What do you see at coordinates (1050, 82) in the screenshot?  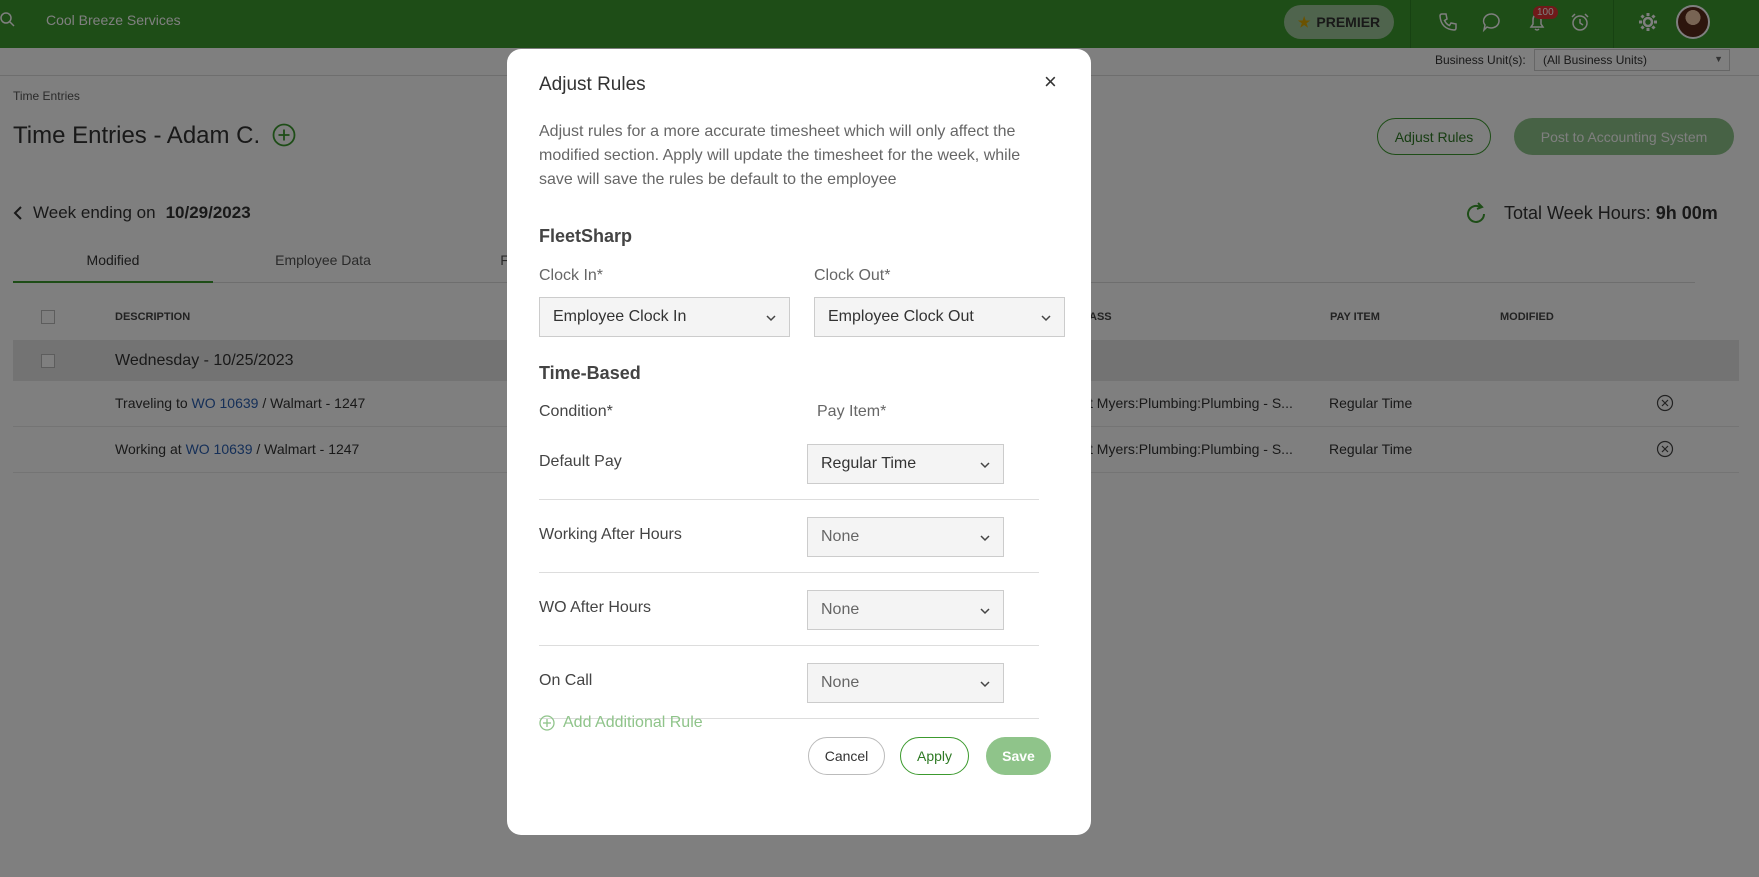 I see `close-icon: ×` at bounding box center [1050, 82].